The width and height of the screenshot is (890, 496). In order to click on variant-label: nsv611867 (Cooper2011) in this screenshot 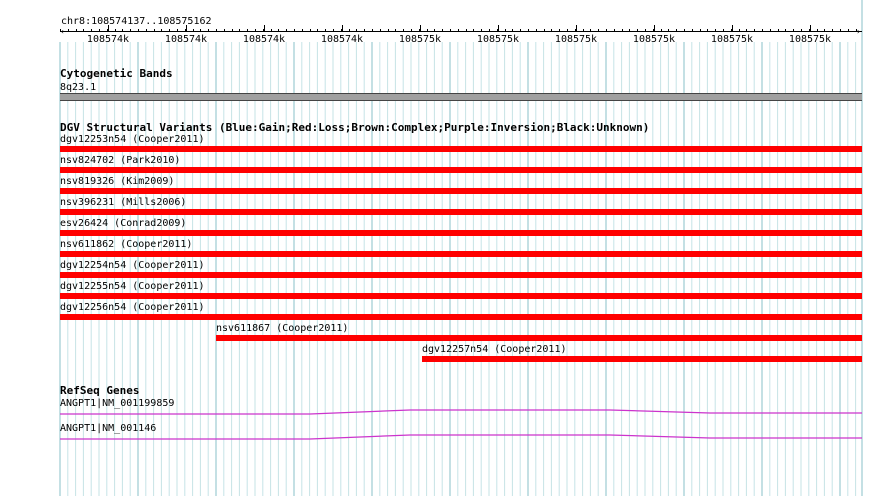, I will do `click(282, 328)`.